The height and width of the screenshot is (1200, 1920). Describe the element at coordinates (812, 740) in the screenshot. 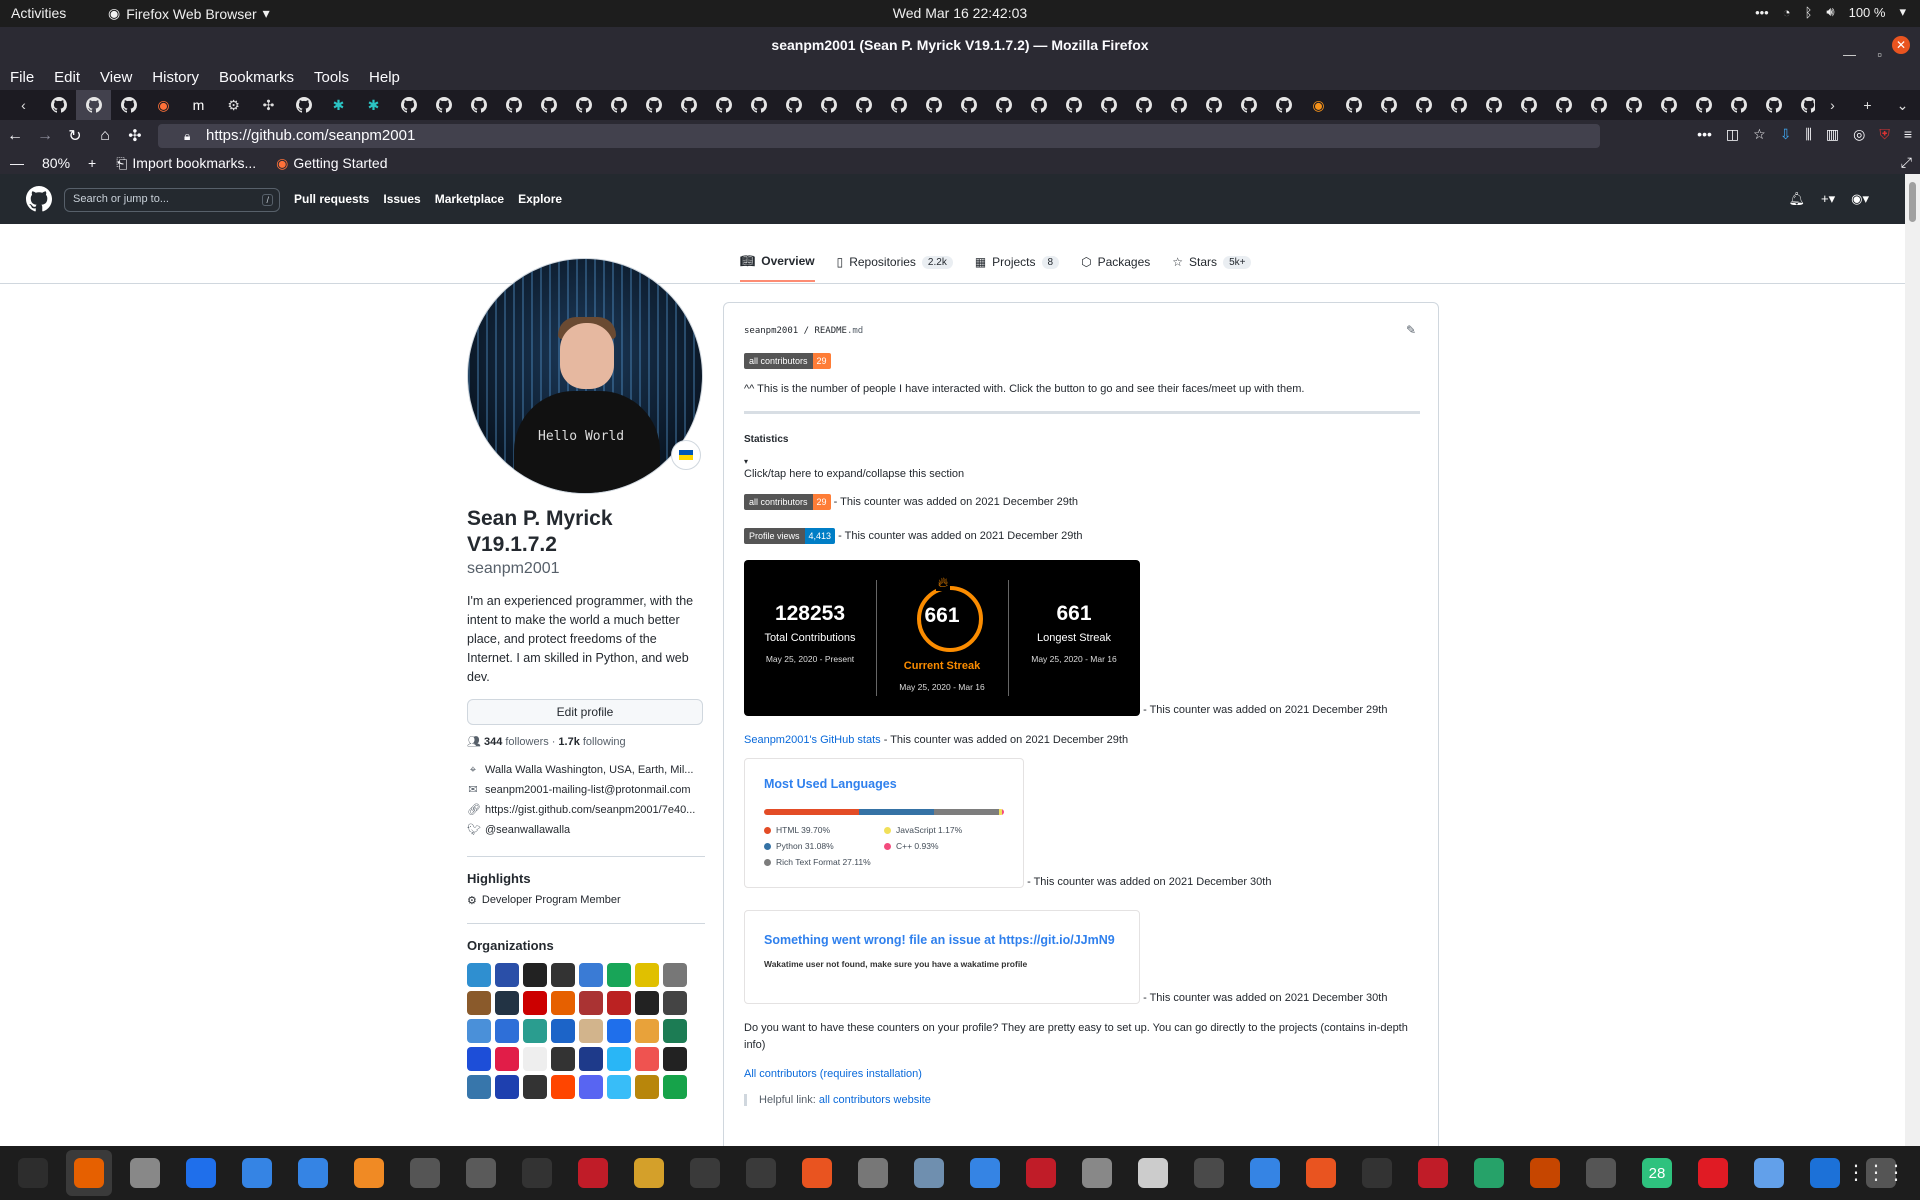

I see `github-stats-link: Seanpm2001's GitHub stats` at that location.